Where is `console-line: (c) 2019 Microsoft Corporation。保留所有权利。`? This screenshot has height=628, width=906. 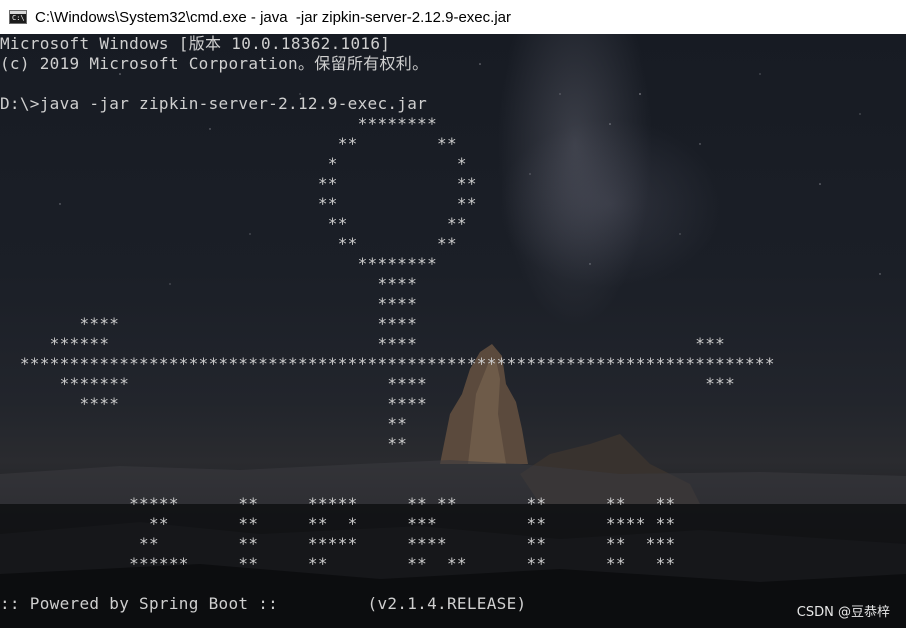
console-line: (c) 2019 Microsoft Corporation。保留所有权利。 is located at coordinates (214, 63).